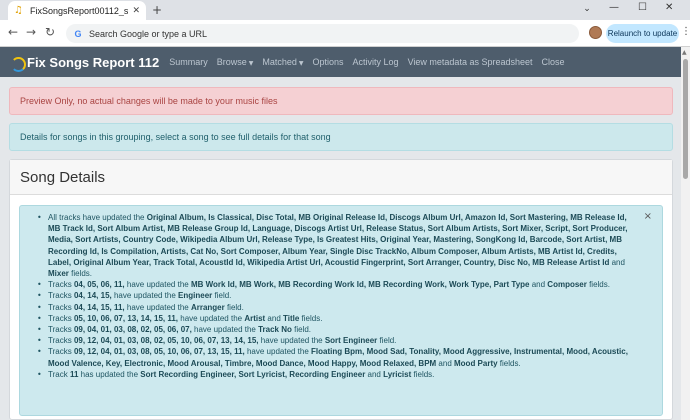 This screenshot has height=420, width=690. I want to click on minimize-icon: —, so click(614, 7).